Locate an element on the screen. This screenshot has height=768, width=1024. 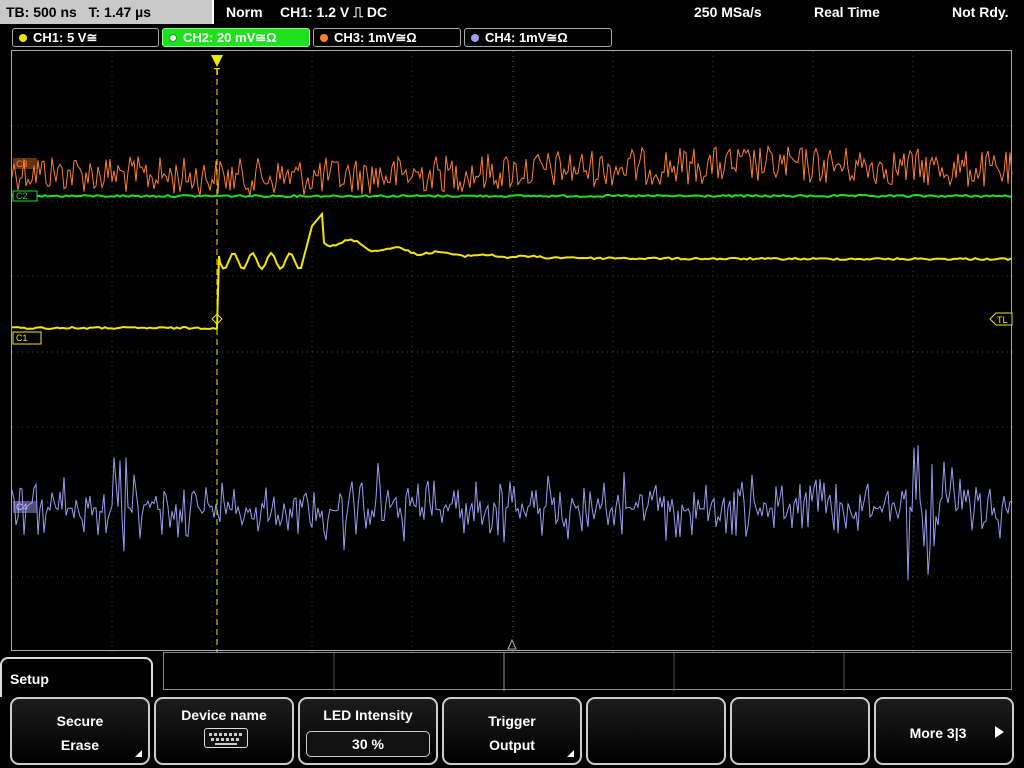
tab-ch3: CH3: 1mV≅Ω is located at coordinates (387, 37).